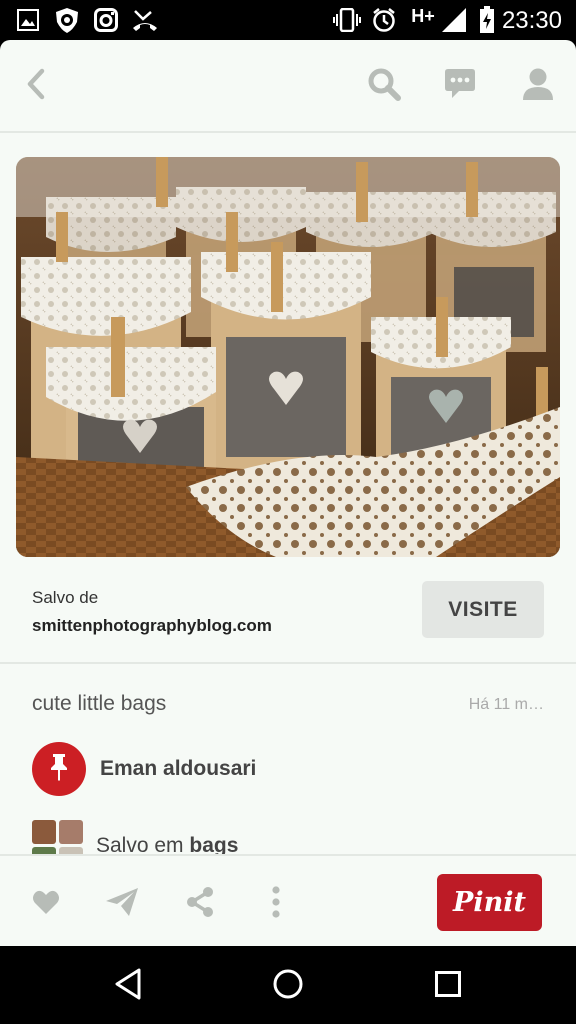  I want to click on nav-back-icon, so click(128, 986).